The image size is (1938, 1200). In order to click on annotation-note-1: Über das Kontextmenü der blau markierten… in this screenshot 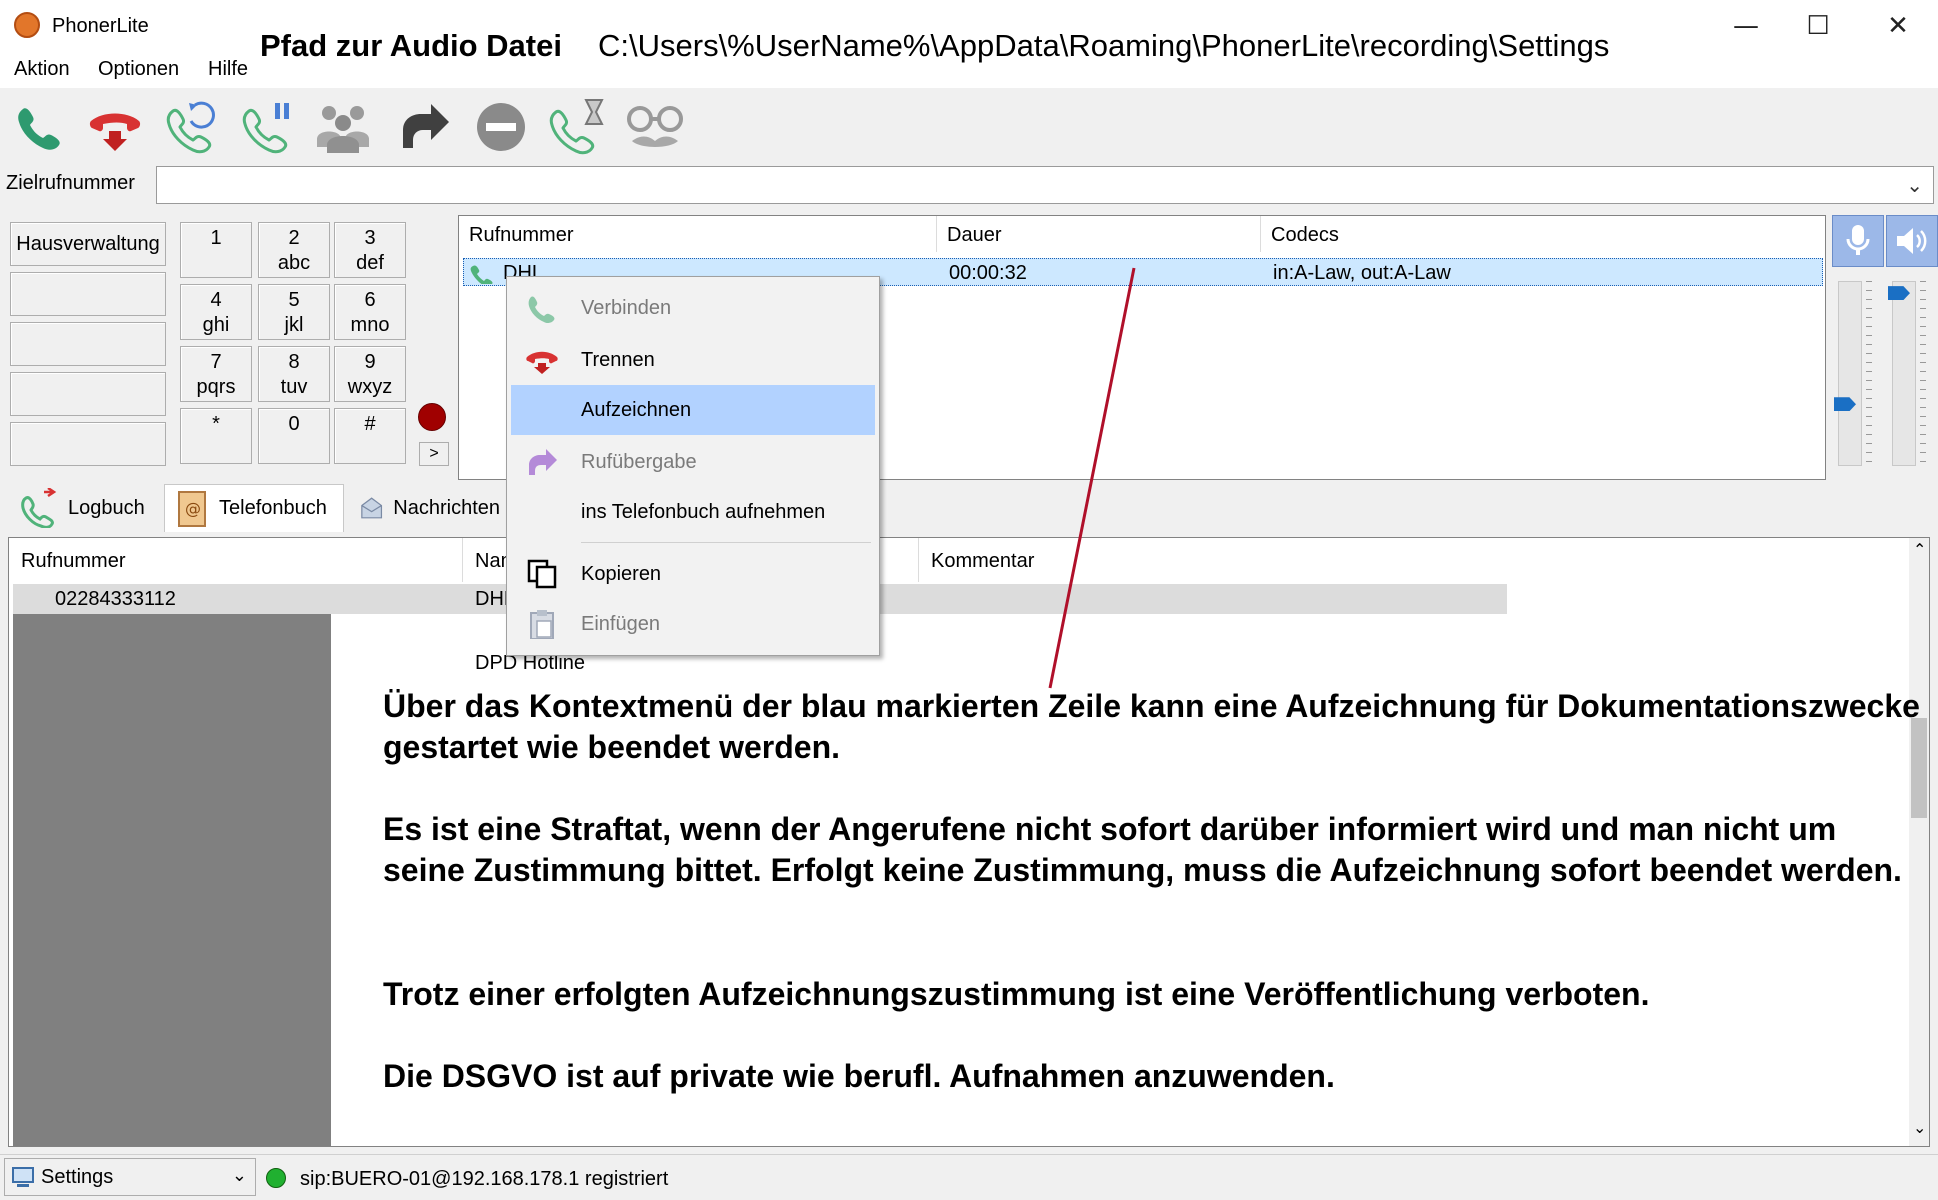, I will do `click(1151, 726)`.